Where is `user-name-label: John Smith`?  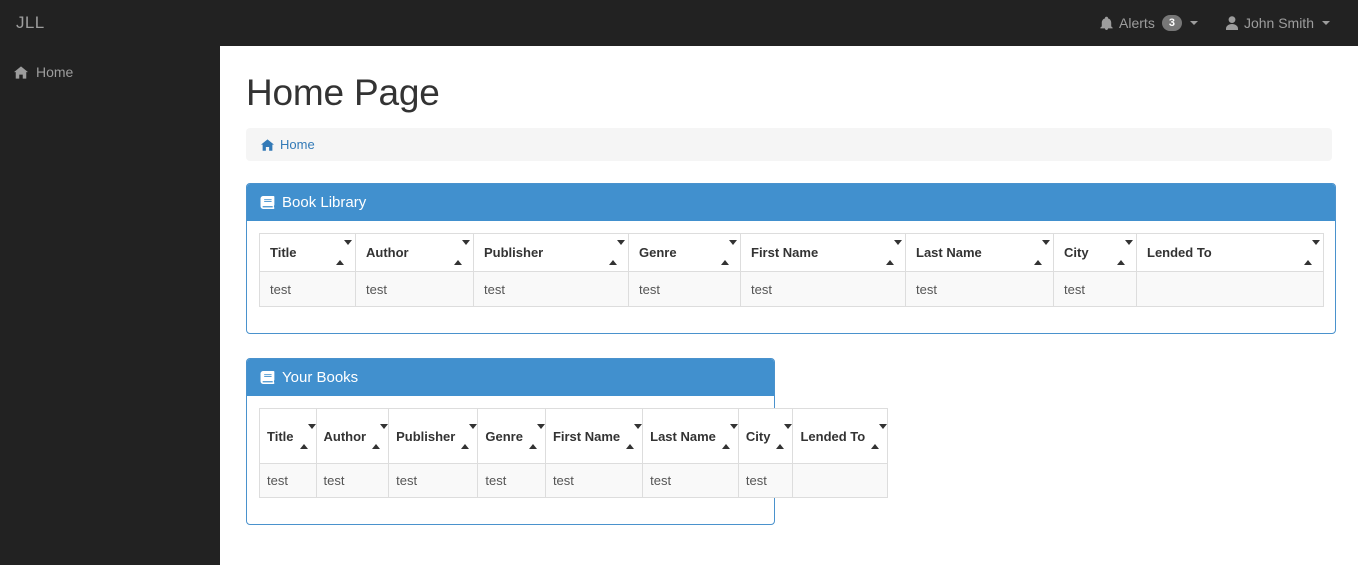
user-name-label: John Smith is located at coordinates (1278, 23).